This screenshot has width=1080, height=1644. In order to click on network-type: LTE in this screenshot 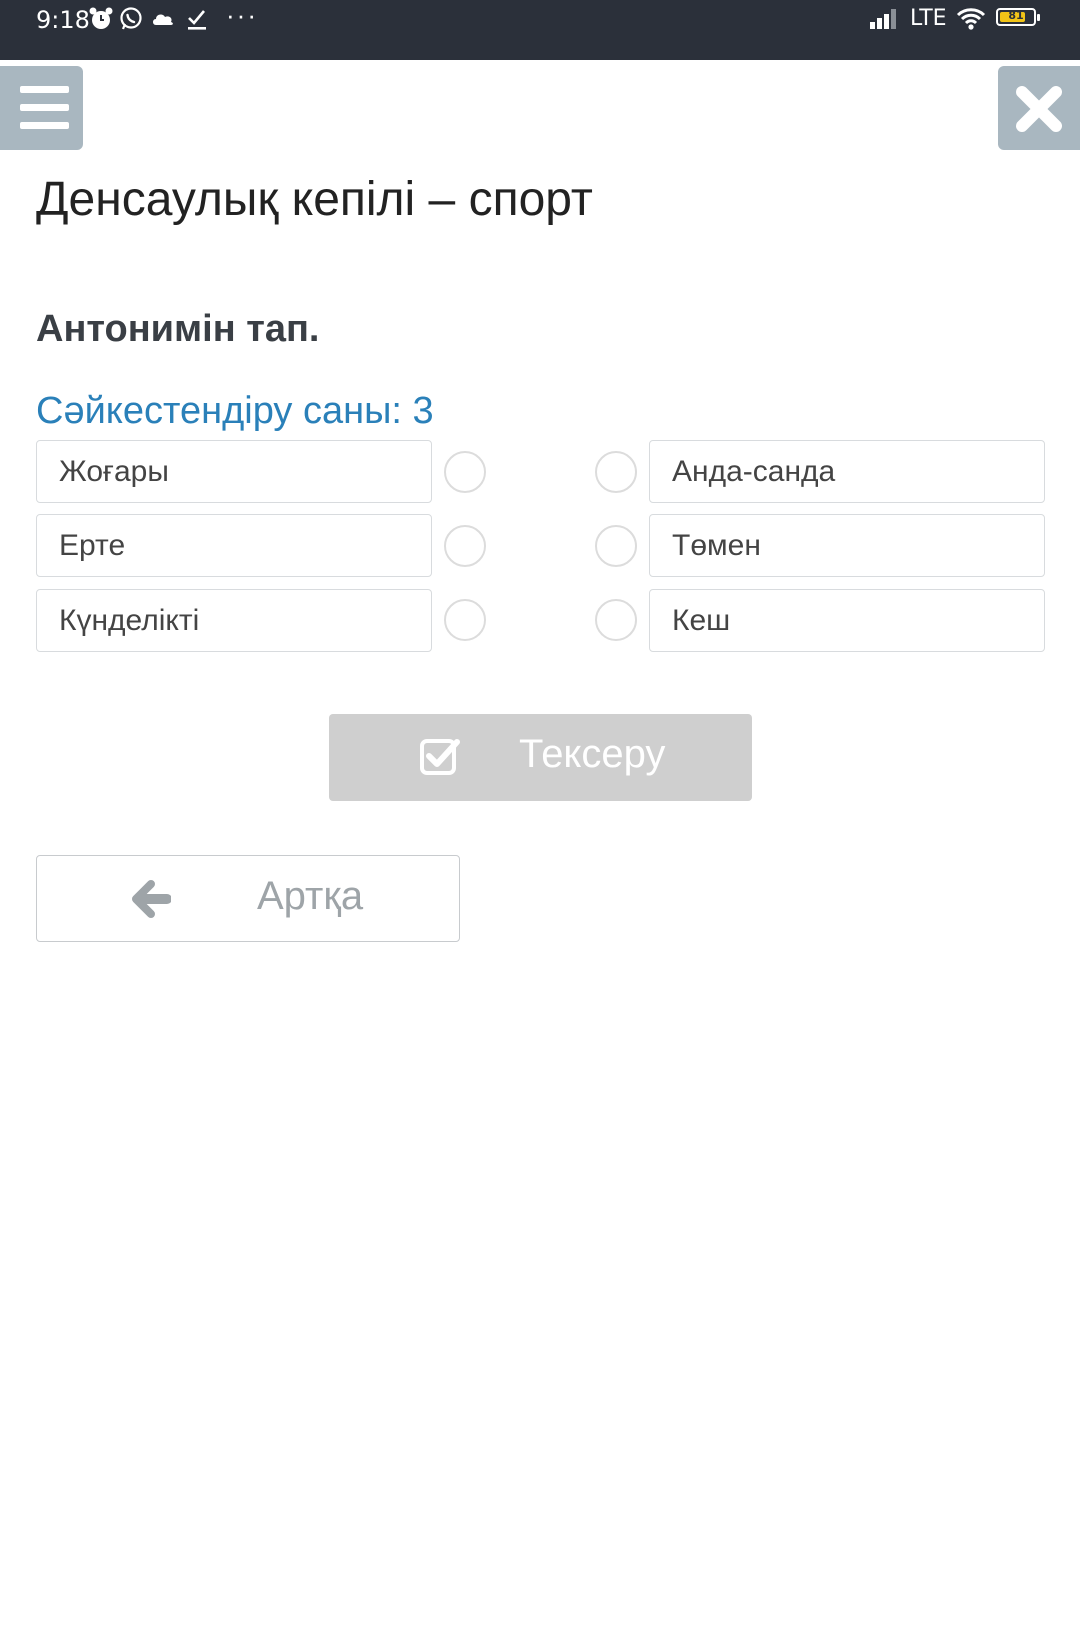, I will do `click(928, 18)`.